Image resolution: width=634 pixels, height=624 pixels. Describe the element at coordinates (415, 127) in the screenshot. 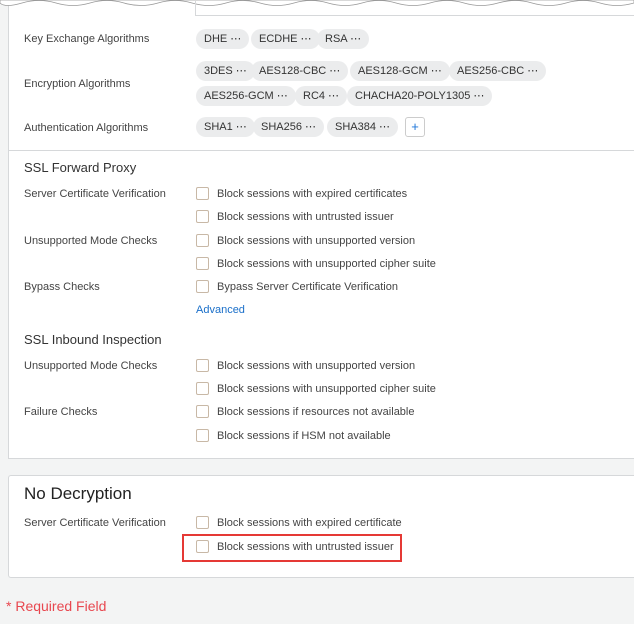

I see `add-algorithm-button: +` at that location.